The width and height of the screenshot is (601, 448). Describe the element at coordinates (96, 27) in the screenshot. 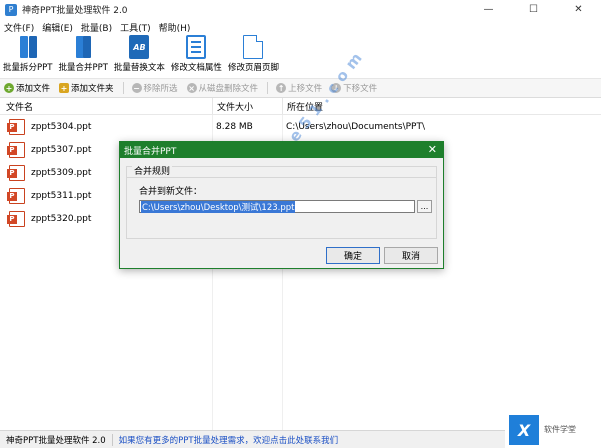

I see `menu-batch: 批量(B)` at that location.